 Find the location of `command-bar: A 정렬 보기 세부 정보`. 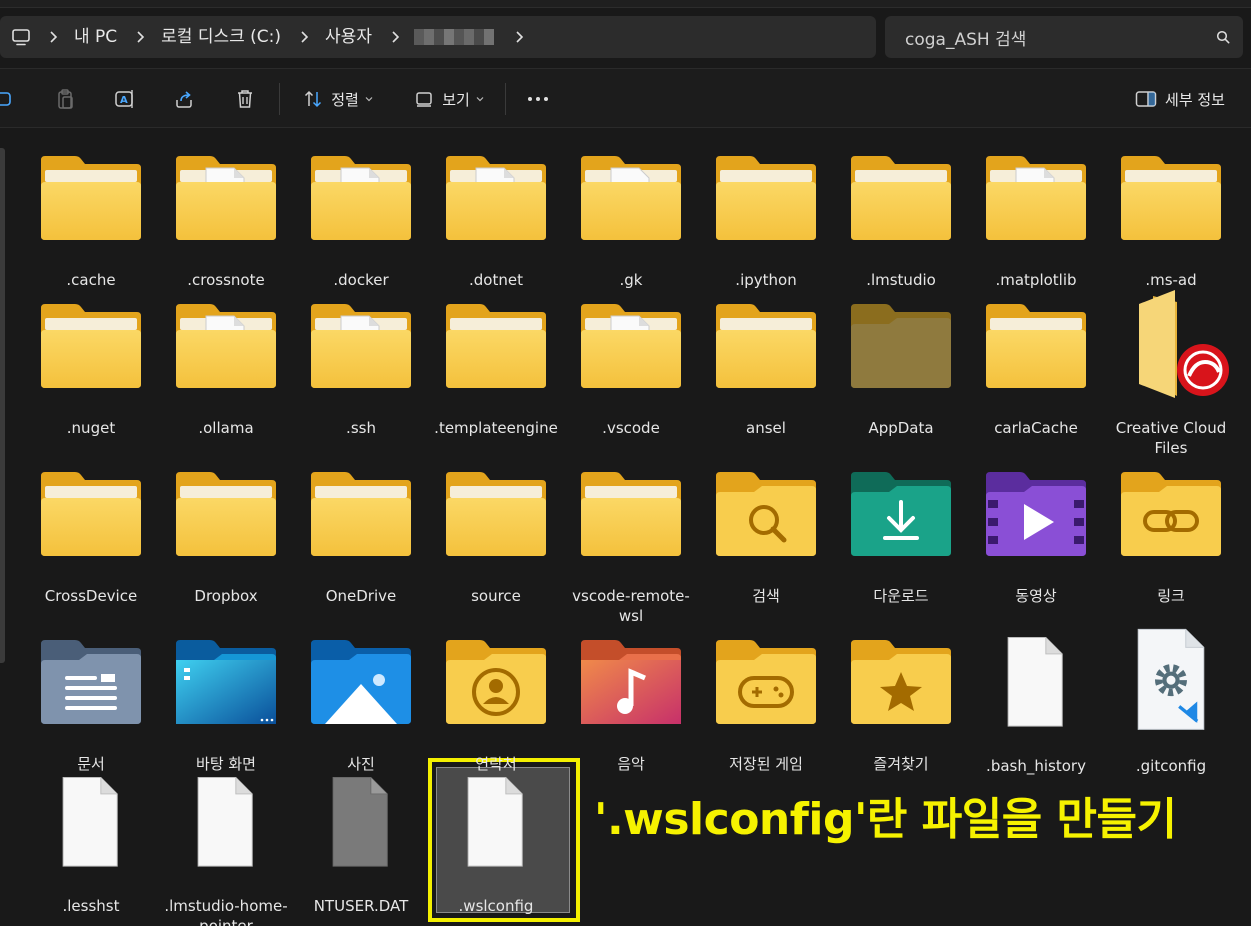

command-bar: A 정렬 보기 세부 정보 is located at coordinates (625, 98).